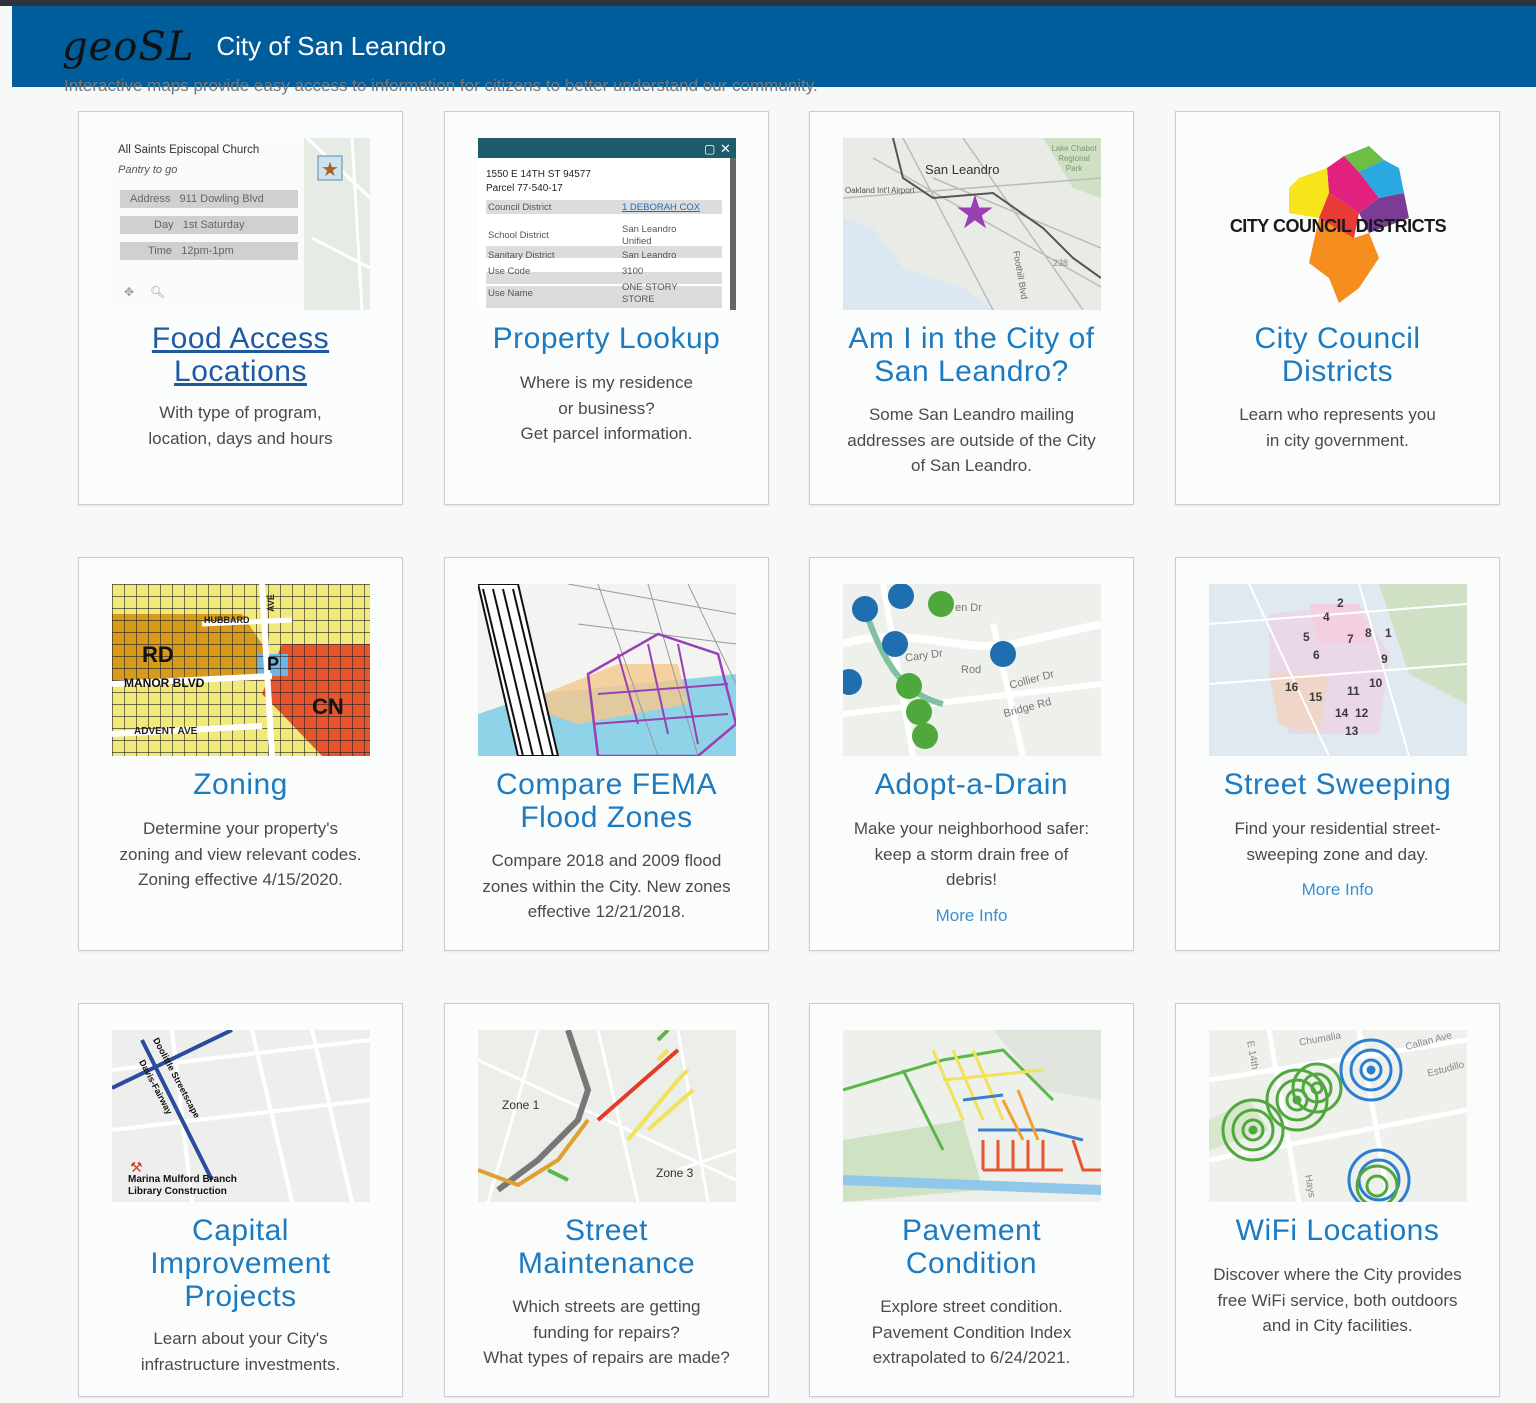 The image size is (1536, 1403). I want to click on zone-label-cn: CN, so click(328, 706).